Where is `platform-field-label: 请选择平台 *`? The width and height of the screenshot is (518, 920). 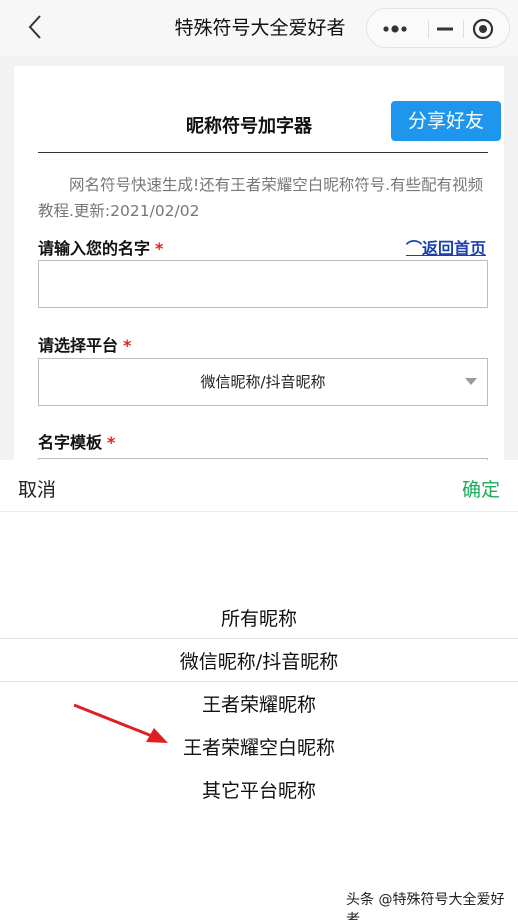 platform-field-label: 请选择平台 * is located at coordinates (84, 346).